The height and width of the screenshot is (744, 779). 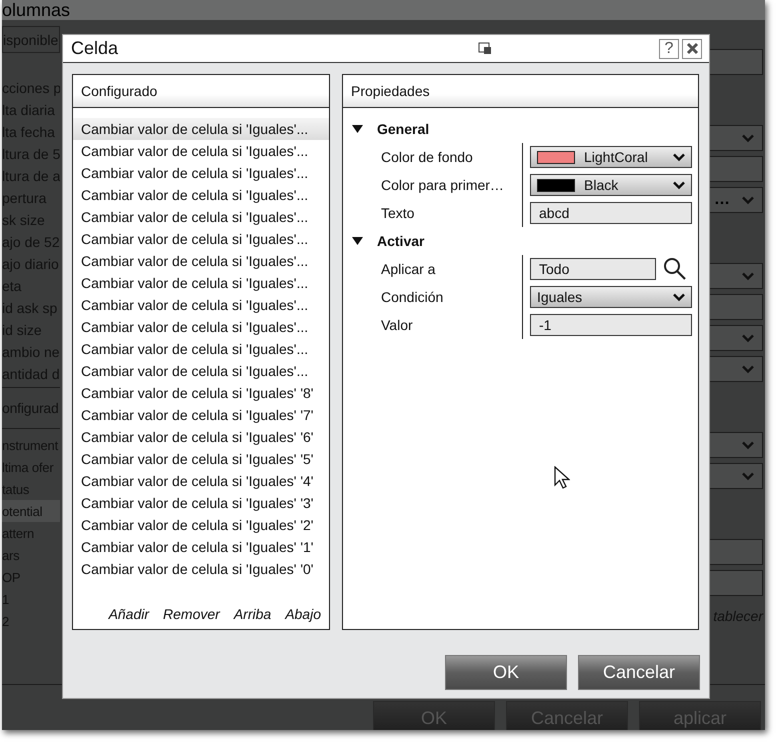 What do you see at coordinates (639, 672) in the screenshot?
I see `dialog-button: Cancelar` at bounding box center [639, 672].